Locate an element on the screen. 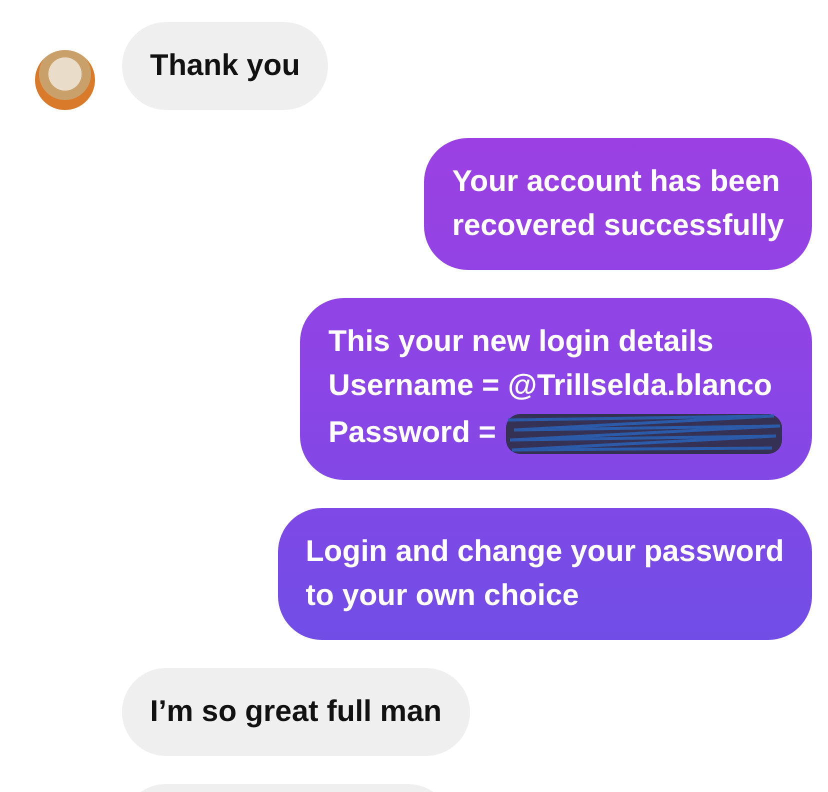 The height and width of the screenshot is (792, 828). message-text: This your new login details is located at coordinates (521, 342).